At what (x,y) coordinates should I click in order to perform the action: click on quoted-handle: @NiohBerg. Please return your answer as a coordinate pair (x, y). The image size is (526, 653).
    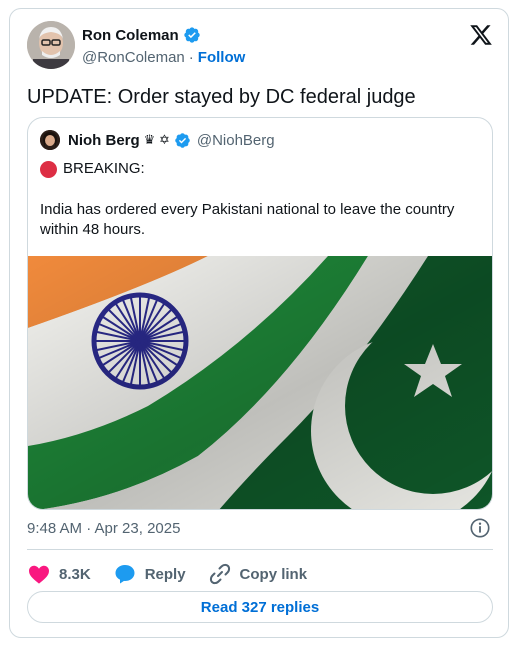
    Looking at the image, I should click on (235, 140).